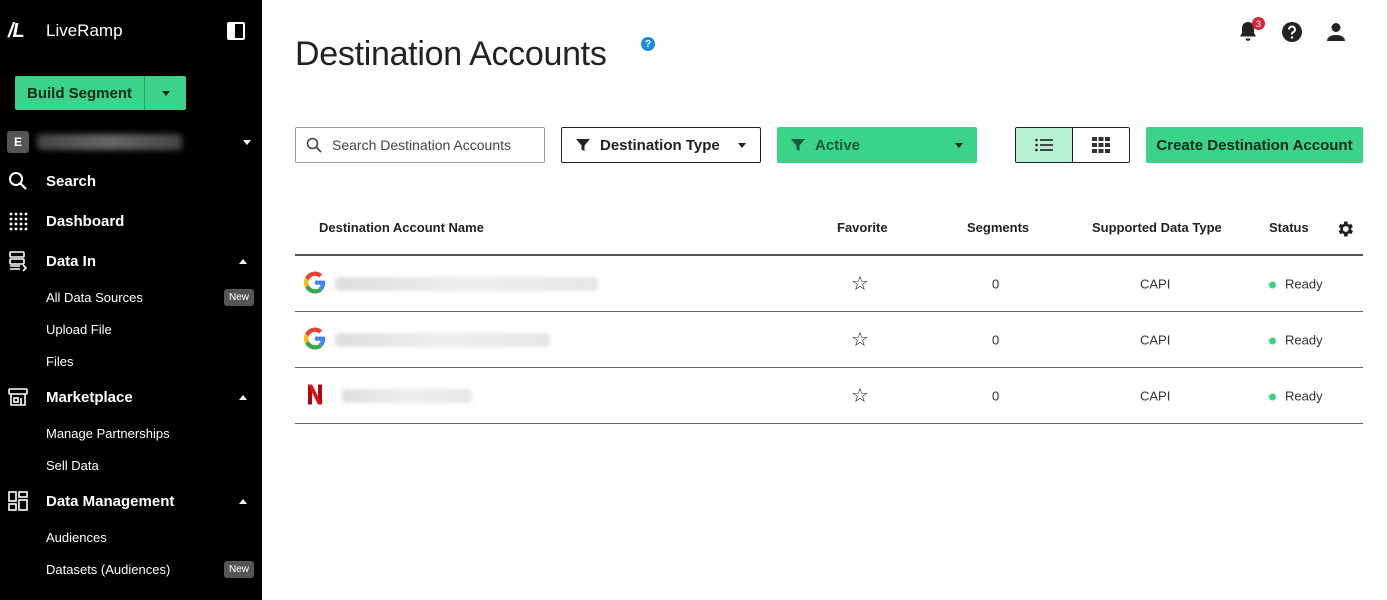  What do you see at coordinates (1345, 229) in the screenshot?
I see `settings-gear-icon` at bounding box center [1345, 229].